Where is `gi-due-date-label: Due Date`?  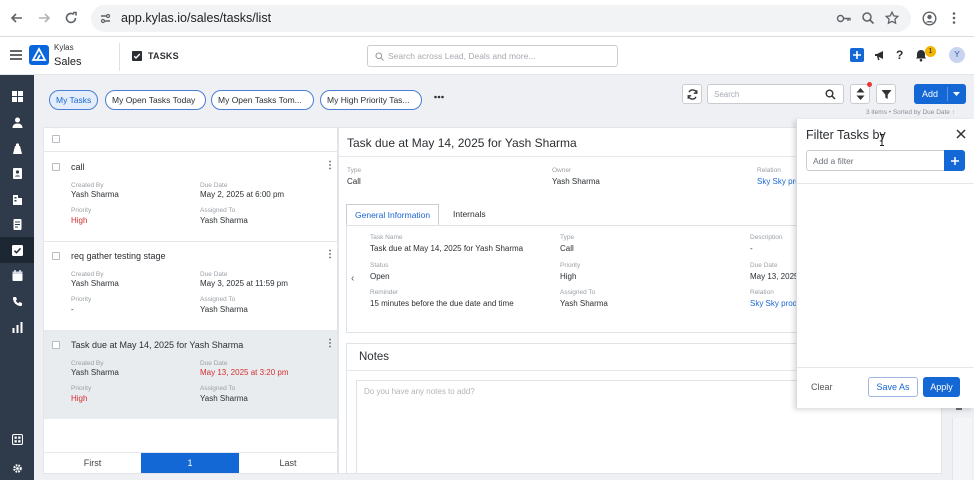 gi-due-date-label: Due Date is located at coordinates (764, 265).